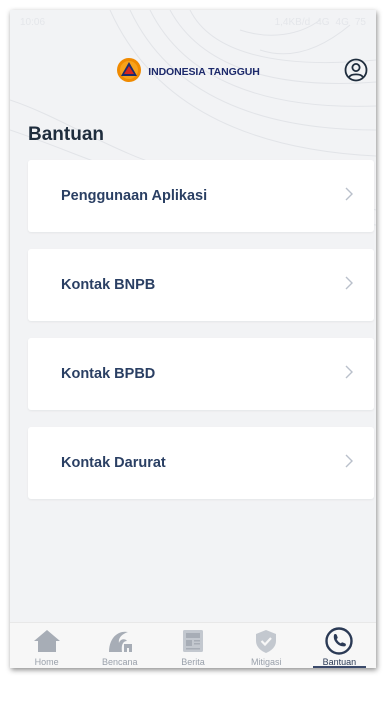 The width and height of the screenshot is (388, 701). Describe the element at coordinates (193, 662) in the screenshot. I see `nav-label: Berita` at that location.